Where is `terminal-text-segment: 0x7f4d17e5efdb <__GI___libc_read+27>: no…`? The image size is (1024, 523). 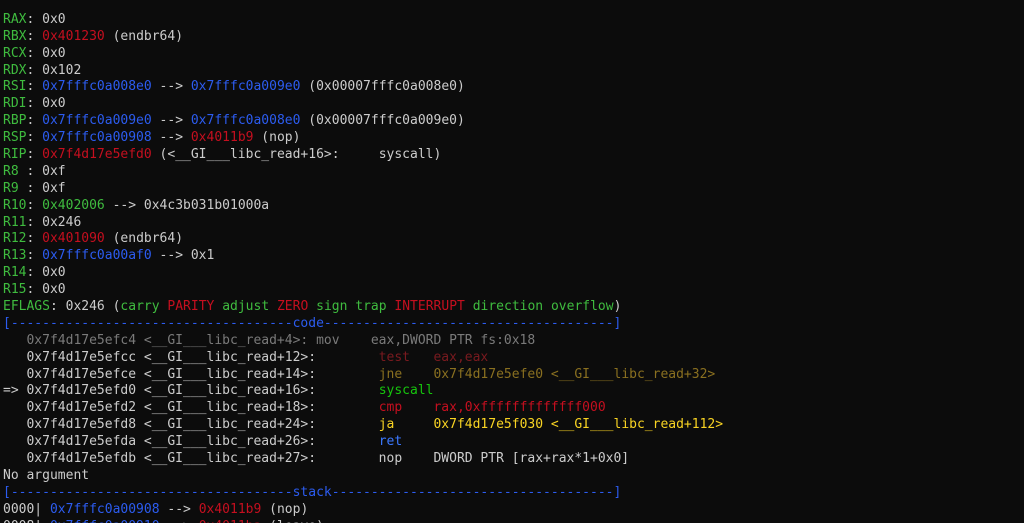 terminal-text-segment: 0x7f4d17e5efdb <__GI___libc_read+27>: no… is located at coordinates (316, 459).